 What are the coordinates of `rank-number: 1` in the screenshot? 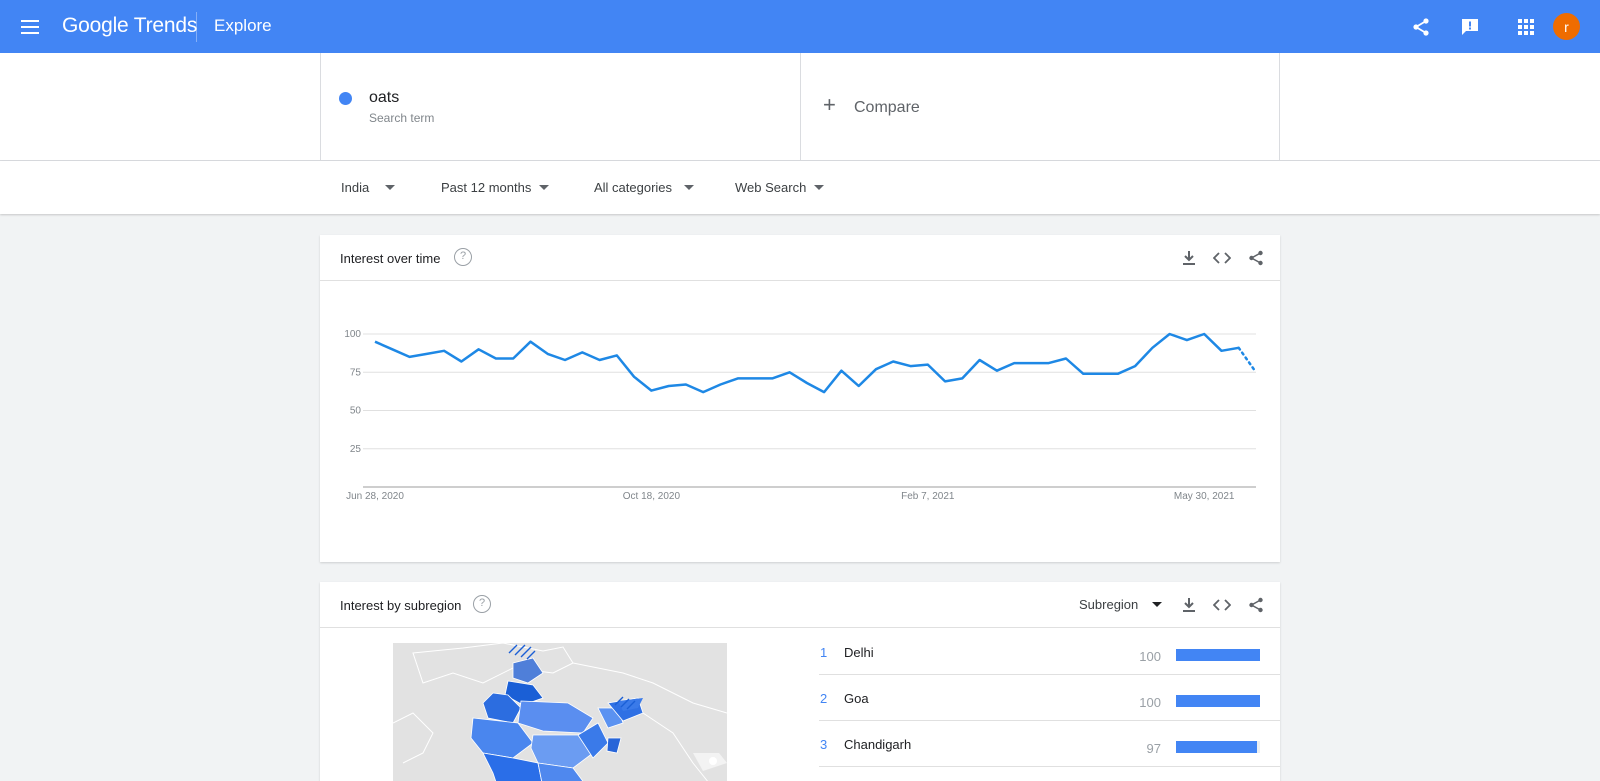 It's located at (824, 652).